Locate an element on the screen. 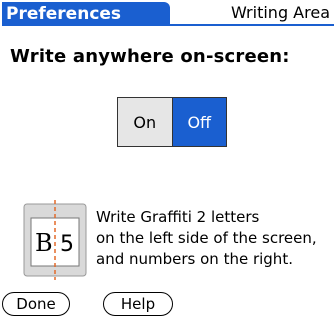 Image resolution: width=334 pixels, height=321 pixels. title-underline is located at coordinates (168, 25).